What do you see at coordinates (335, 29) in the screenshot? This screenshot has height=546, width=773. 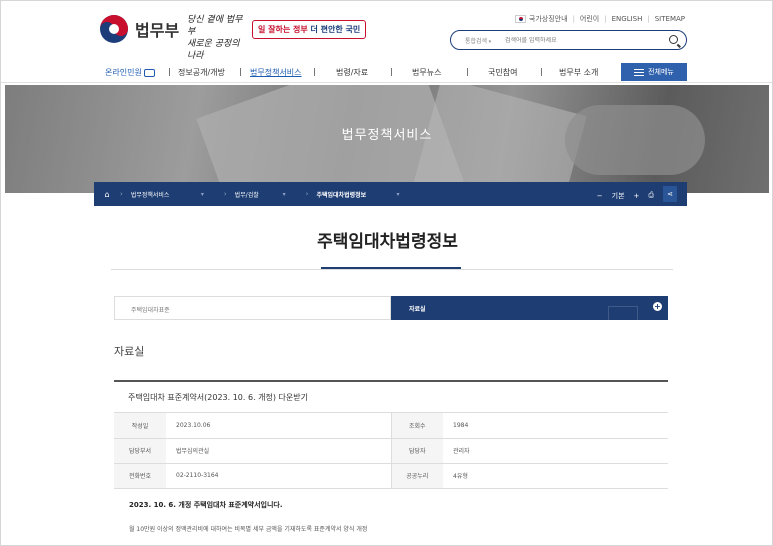 I see `campaign-blue-text: 더 편안한 국민` at bounding box center [335, 29].